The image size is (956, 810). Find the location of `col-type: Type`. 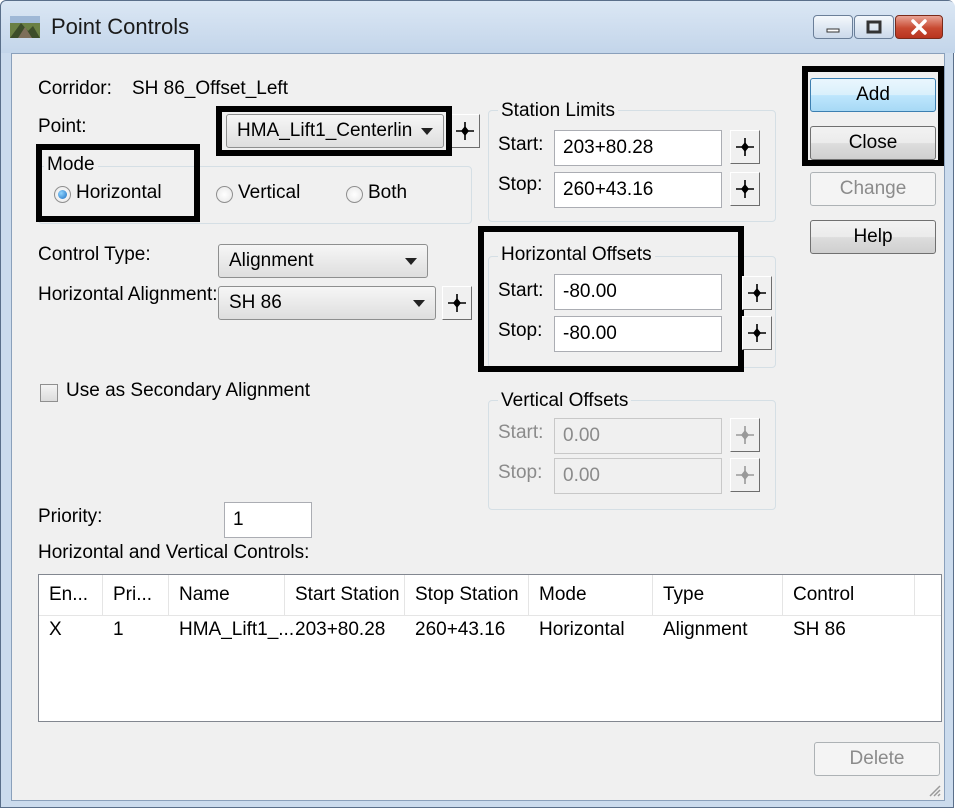

col-type: Type is located at coordinates (718, 595).